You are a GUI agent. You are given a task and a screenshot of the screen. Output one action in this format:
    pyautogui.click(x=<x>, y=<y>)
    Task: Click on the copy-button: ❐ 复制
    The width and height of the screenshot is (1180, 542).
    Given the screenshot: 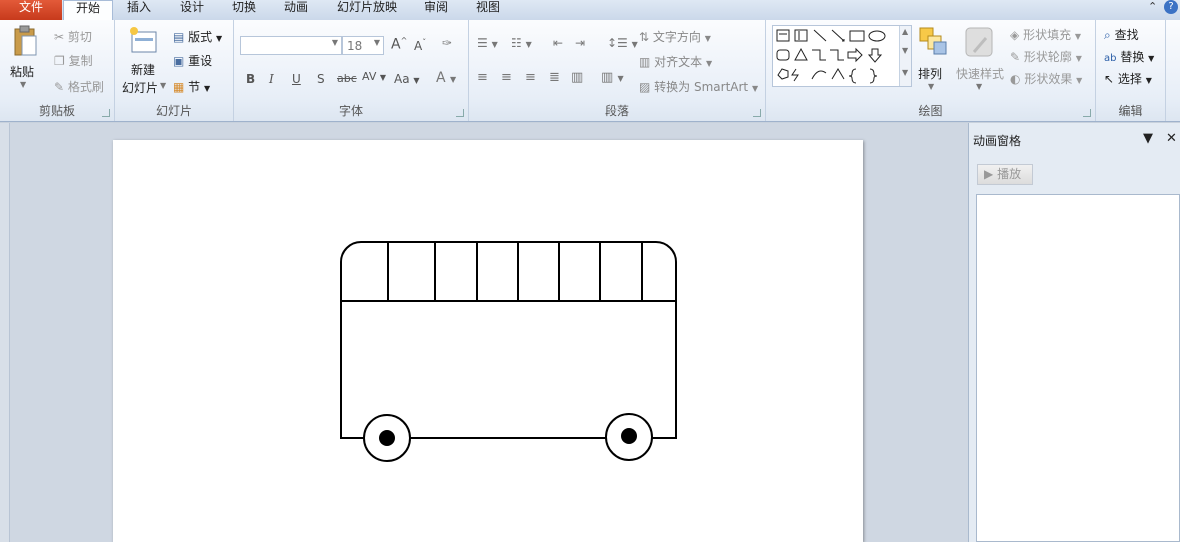 What is the action you would take?
    pyautogui.click(x=73, y=60)
    